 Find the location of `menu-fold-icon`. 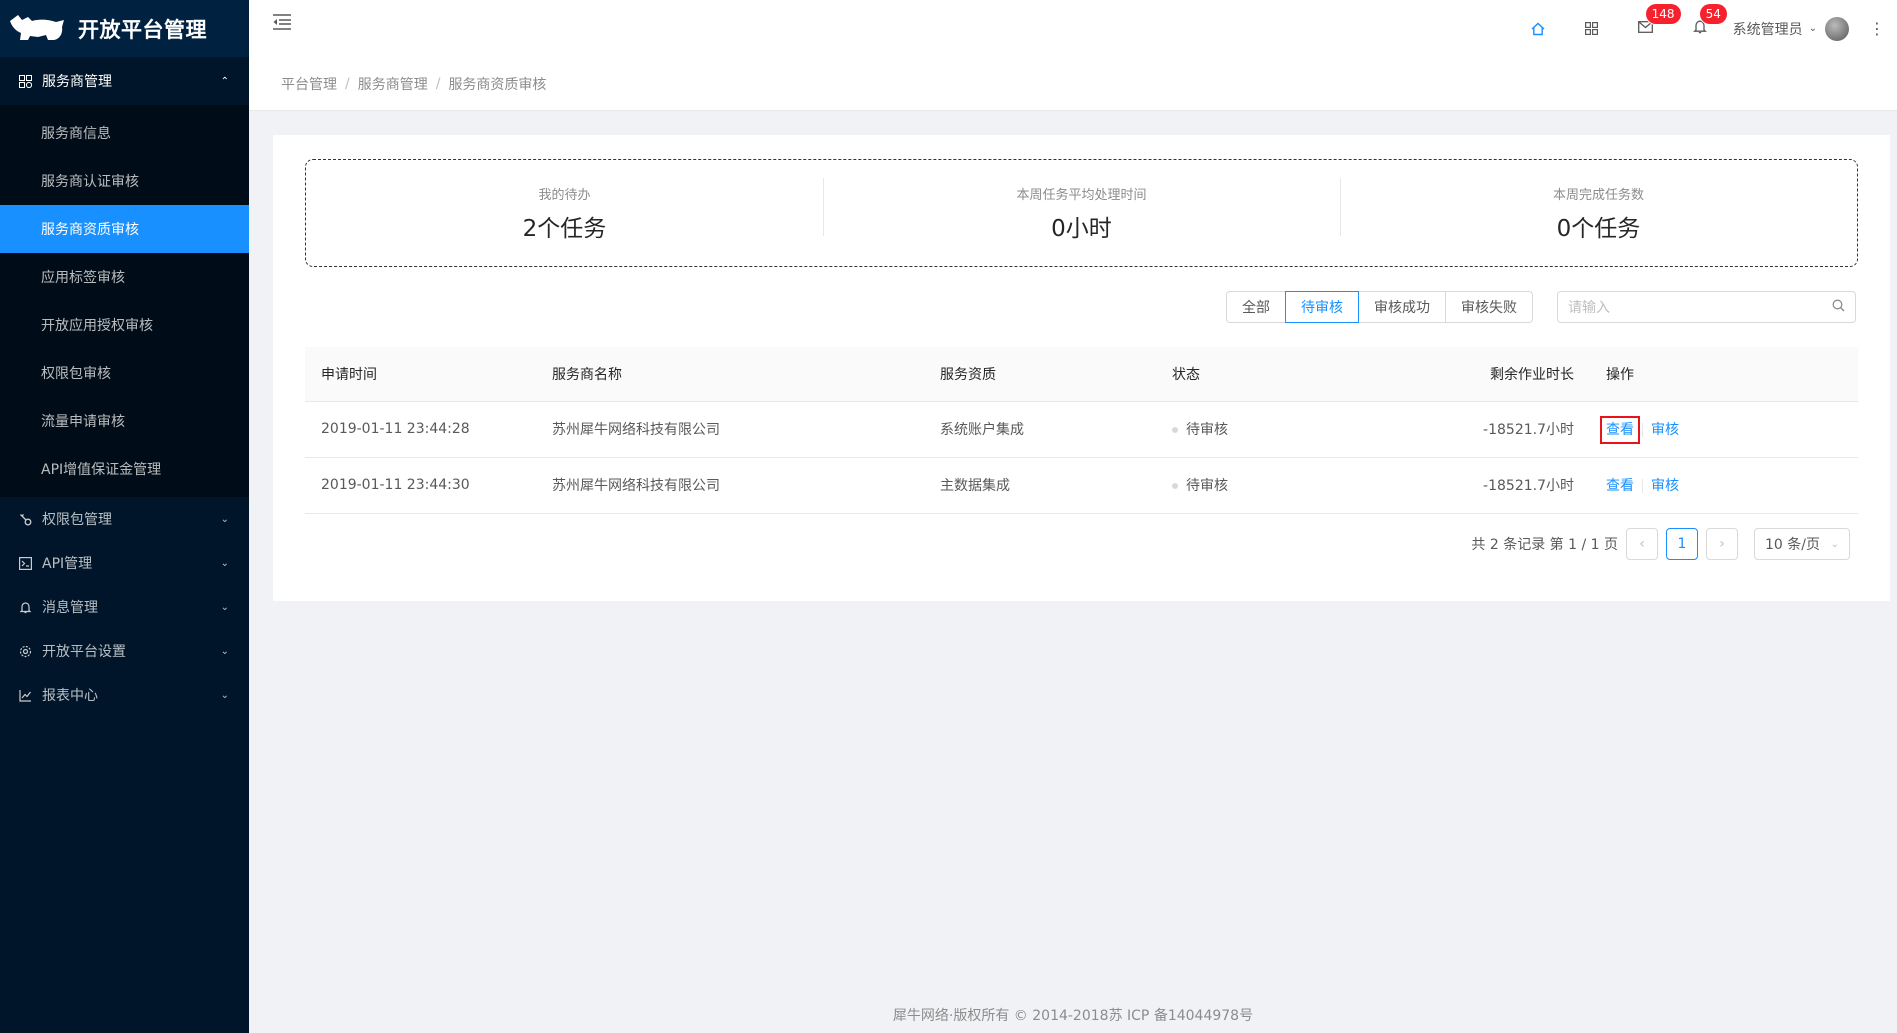

menu-fold-icon is located at coordinates (283, 24).